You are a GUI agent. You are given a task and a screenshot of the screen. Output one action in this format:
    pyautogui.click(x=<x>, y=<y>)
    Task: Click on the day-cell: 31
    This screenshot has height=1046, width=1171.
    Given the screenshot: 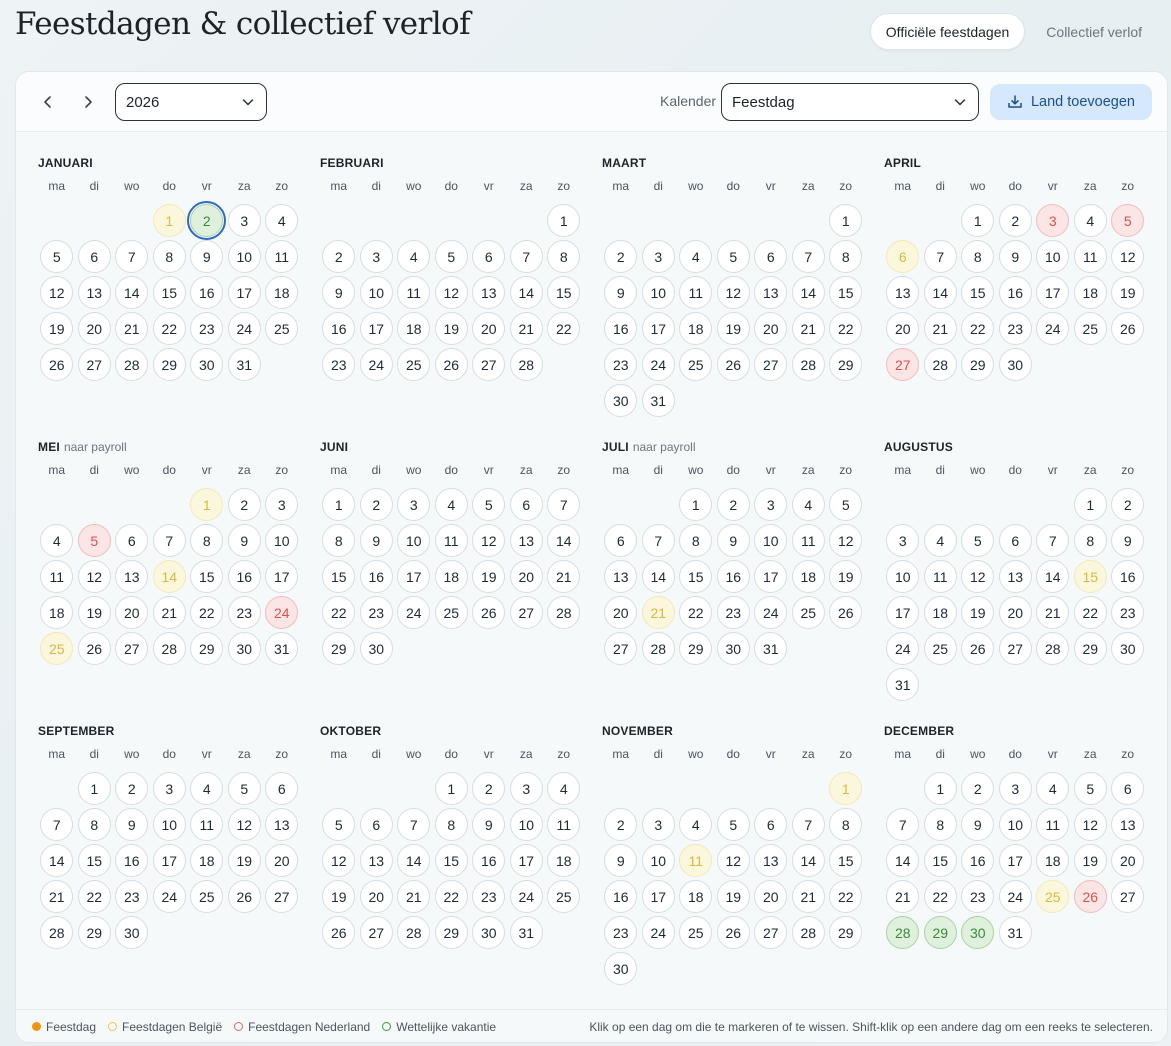 What is the action you would take?
    pyautogui.click(x=658, y=400)
    